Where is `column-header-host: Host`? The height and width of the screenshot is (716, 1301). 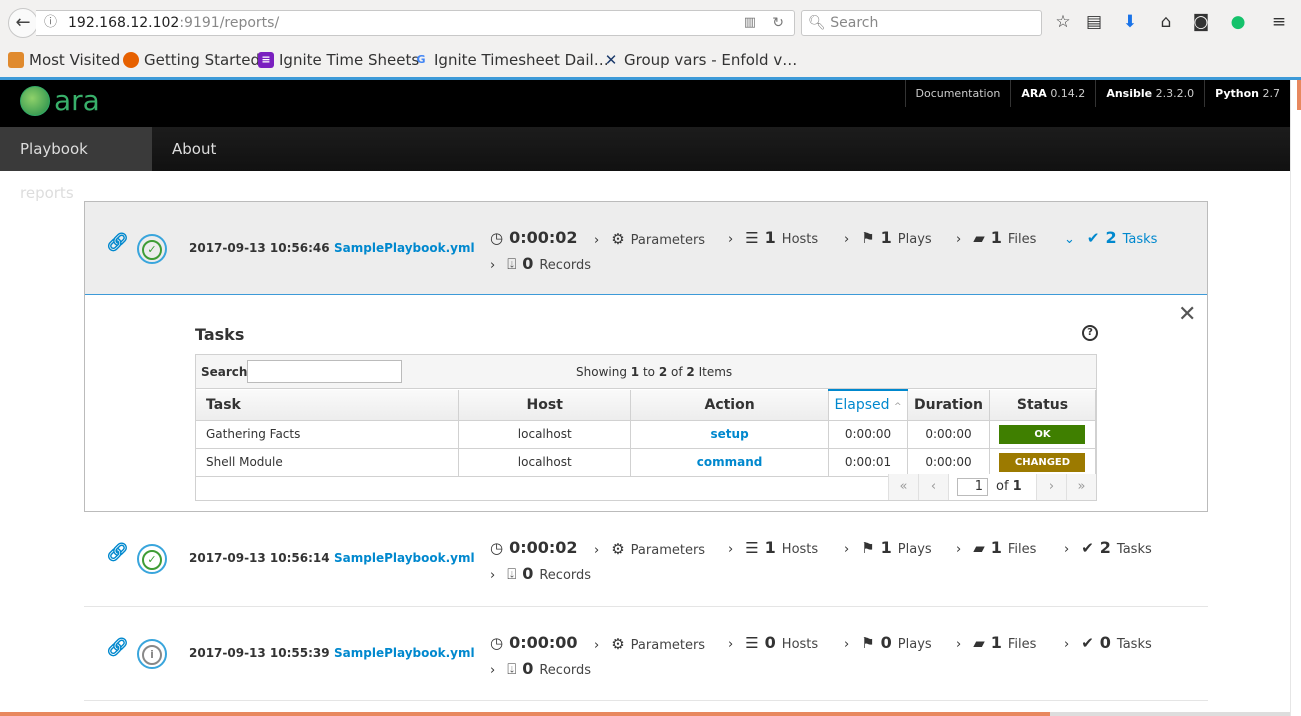
column-header-host: Host is located at coordinates (545, 405).